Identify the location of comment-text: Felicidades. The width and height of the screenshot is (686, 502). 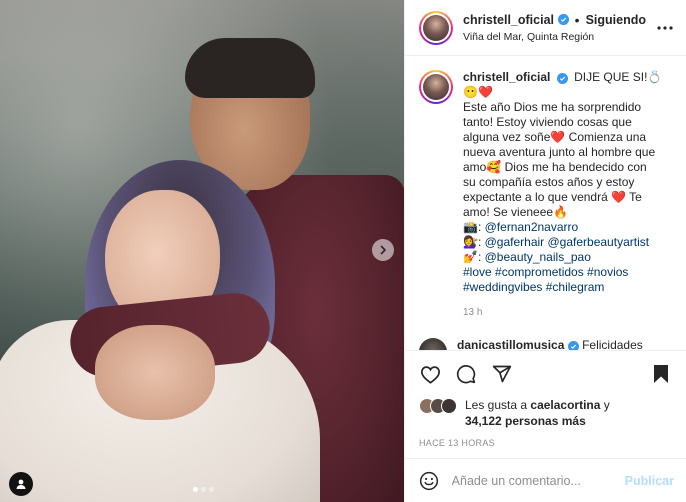
(612, 344).